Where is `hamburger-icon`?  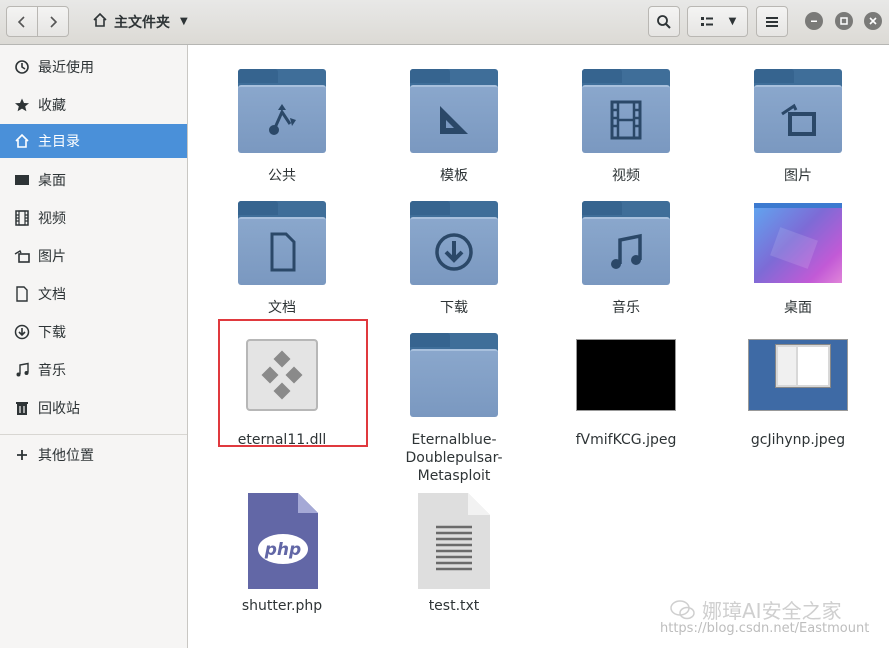 hamburger-icon is located at coordinates (772, 21).